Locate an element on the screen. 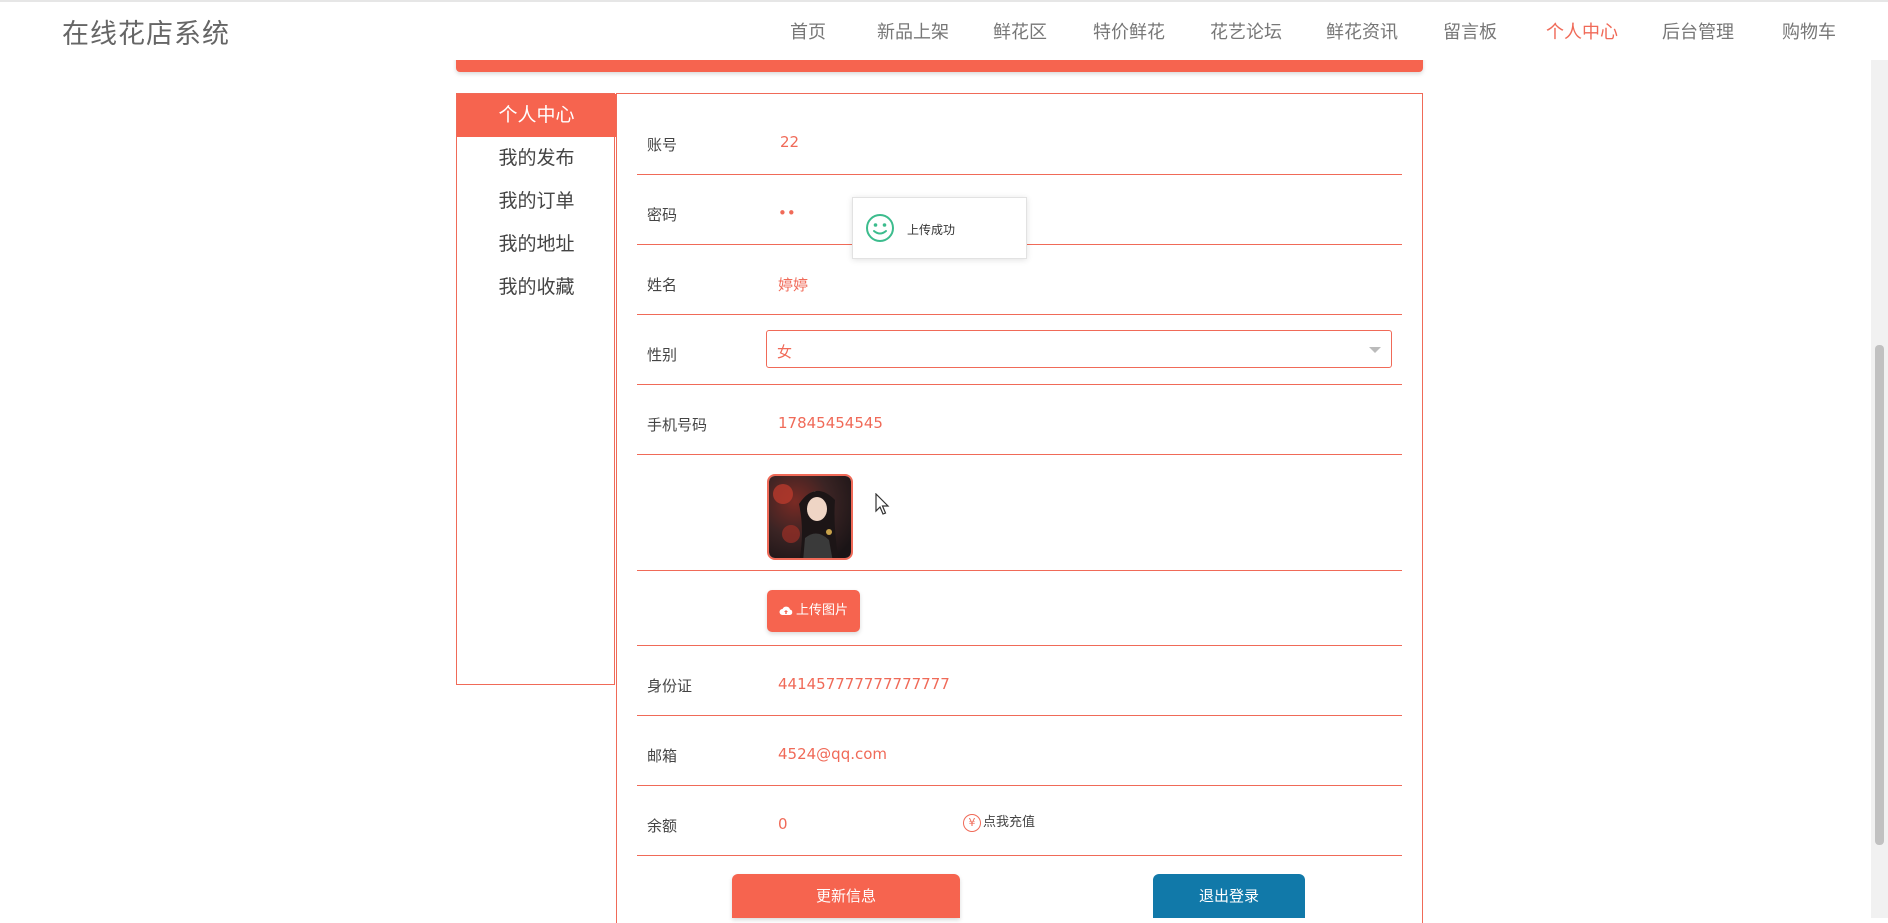 The height and width of the screenshot is (923, 1888). upload-success-toast: 上传成功 is located at coordinates (939, 228).